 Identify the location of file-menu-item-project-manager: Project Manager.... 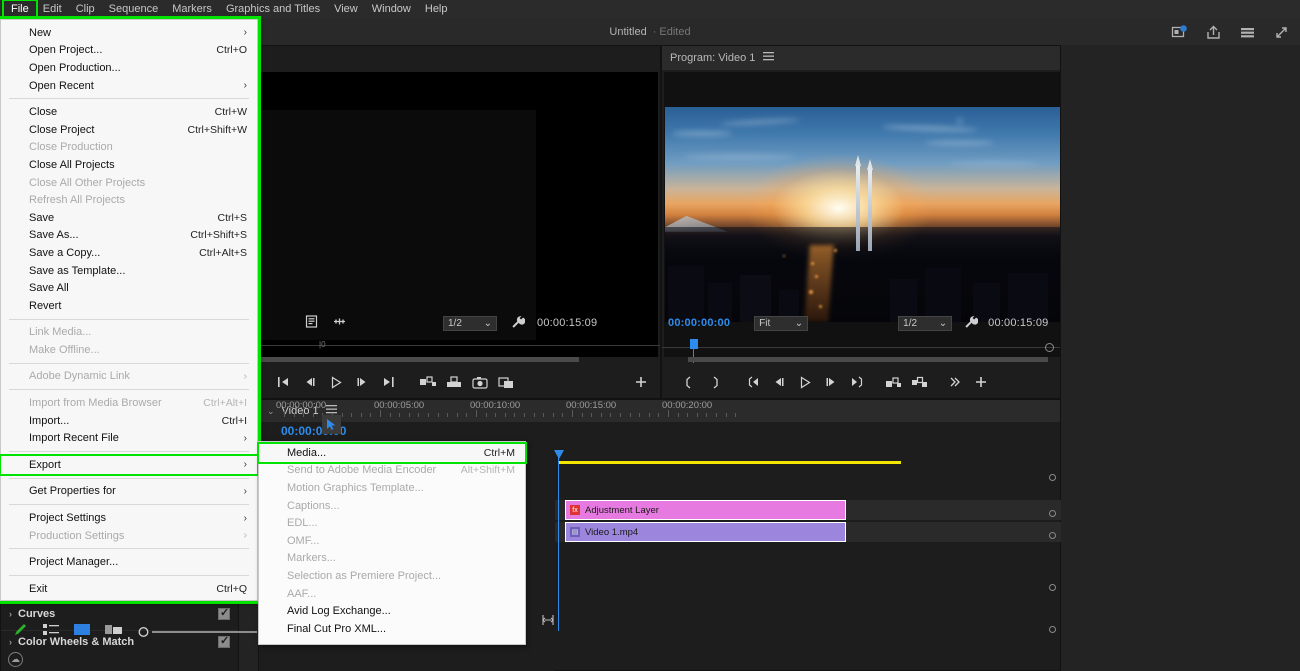
(129, 562).